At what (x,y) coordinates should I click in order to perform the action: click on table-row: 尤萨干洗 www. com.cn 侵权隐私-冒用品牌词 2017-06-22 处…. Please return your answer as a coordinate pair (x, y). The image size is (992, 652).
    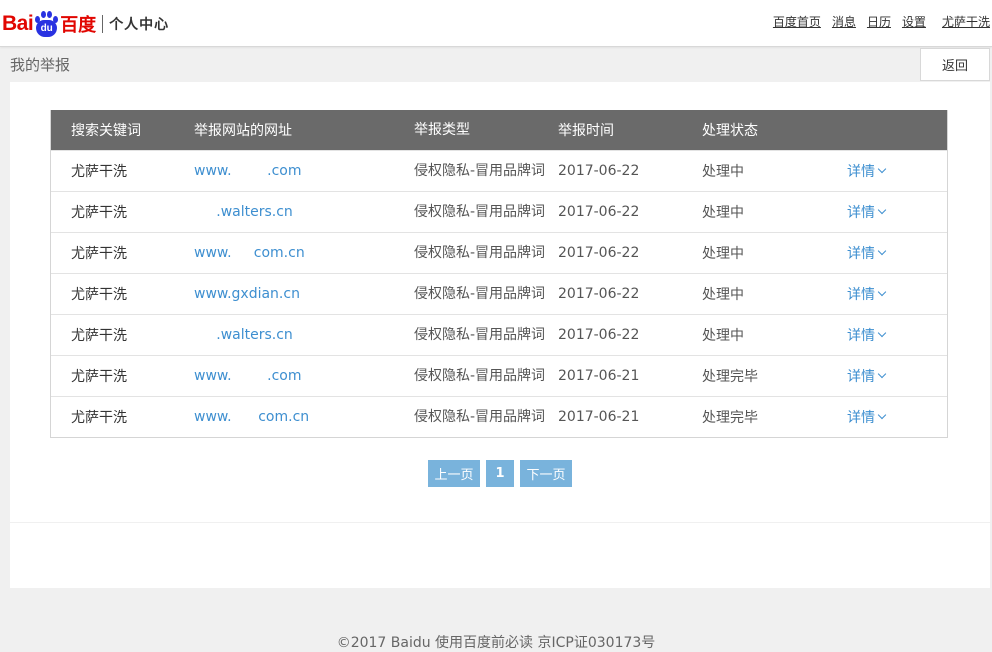
    Looking at the image, I should click on (499, 252).